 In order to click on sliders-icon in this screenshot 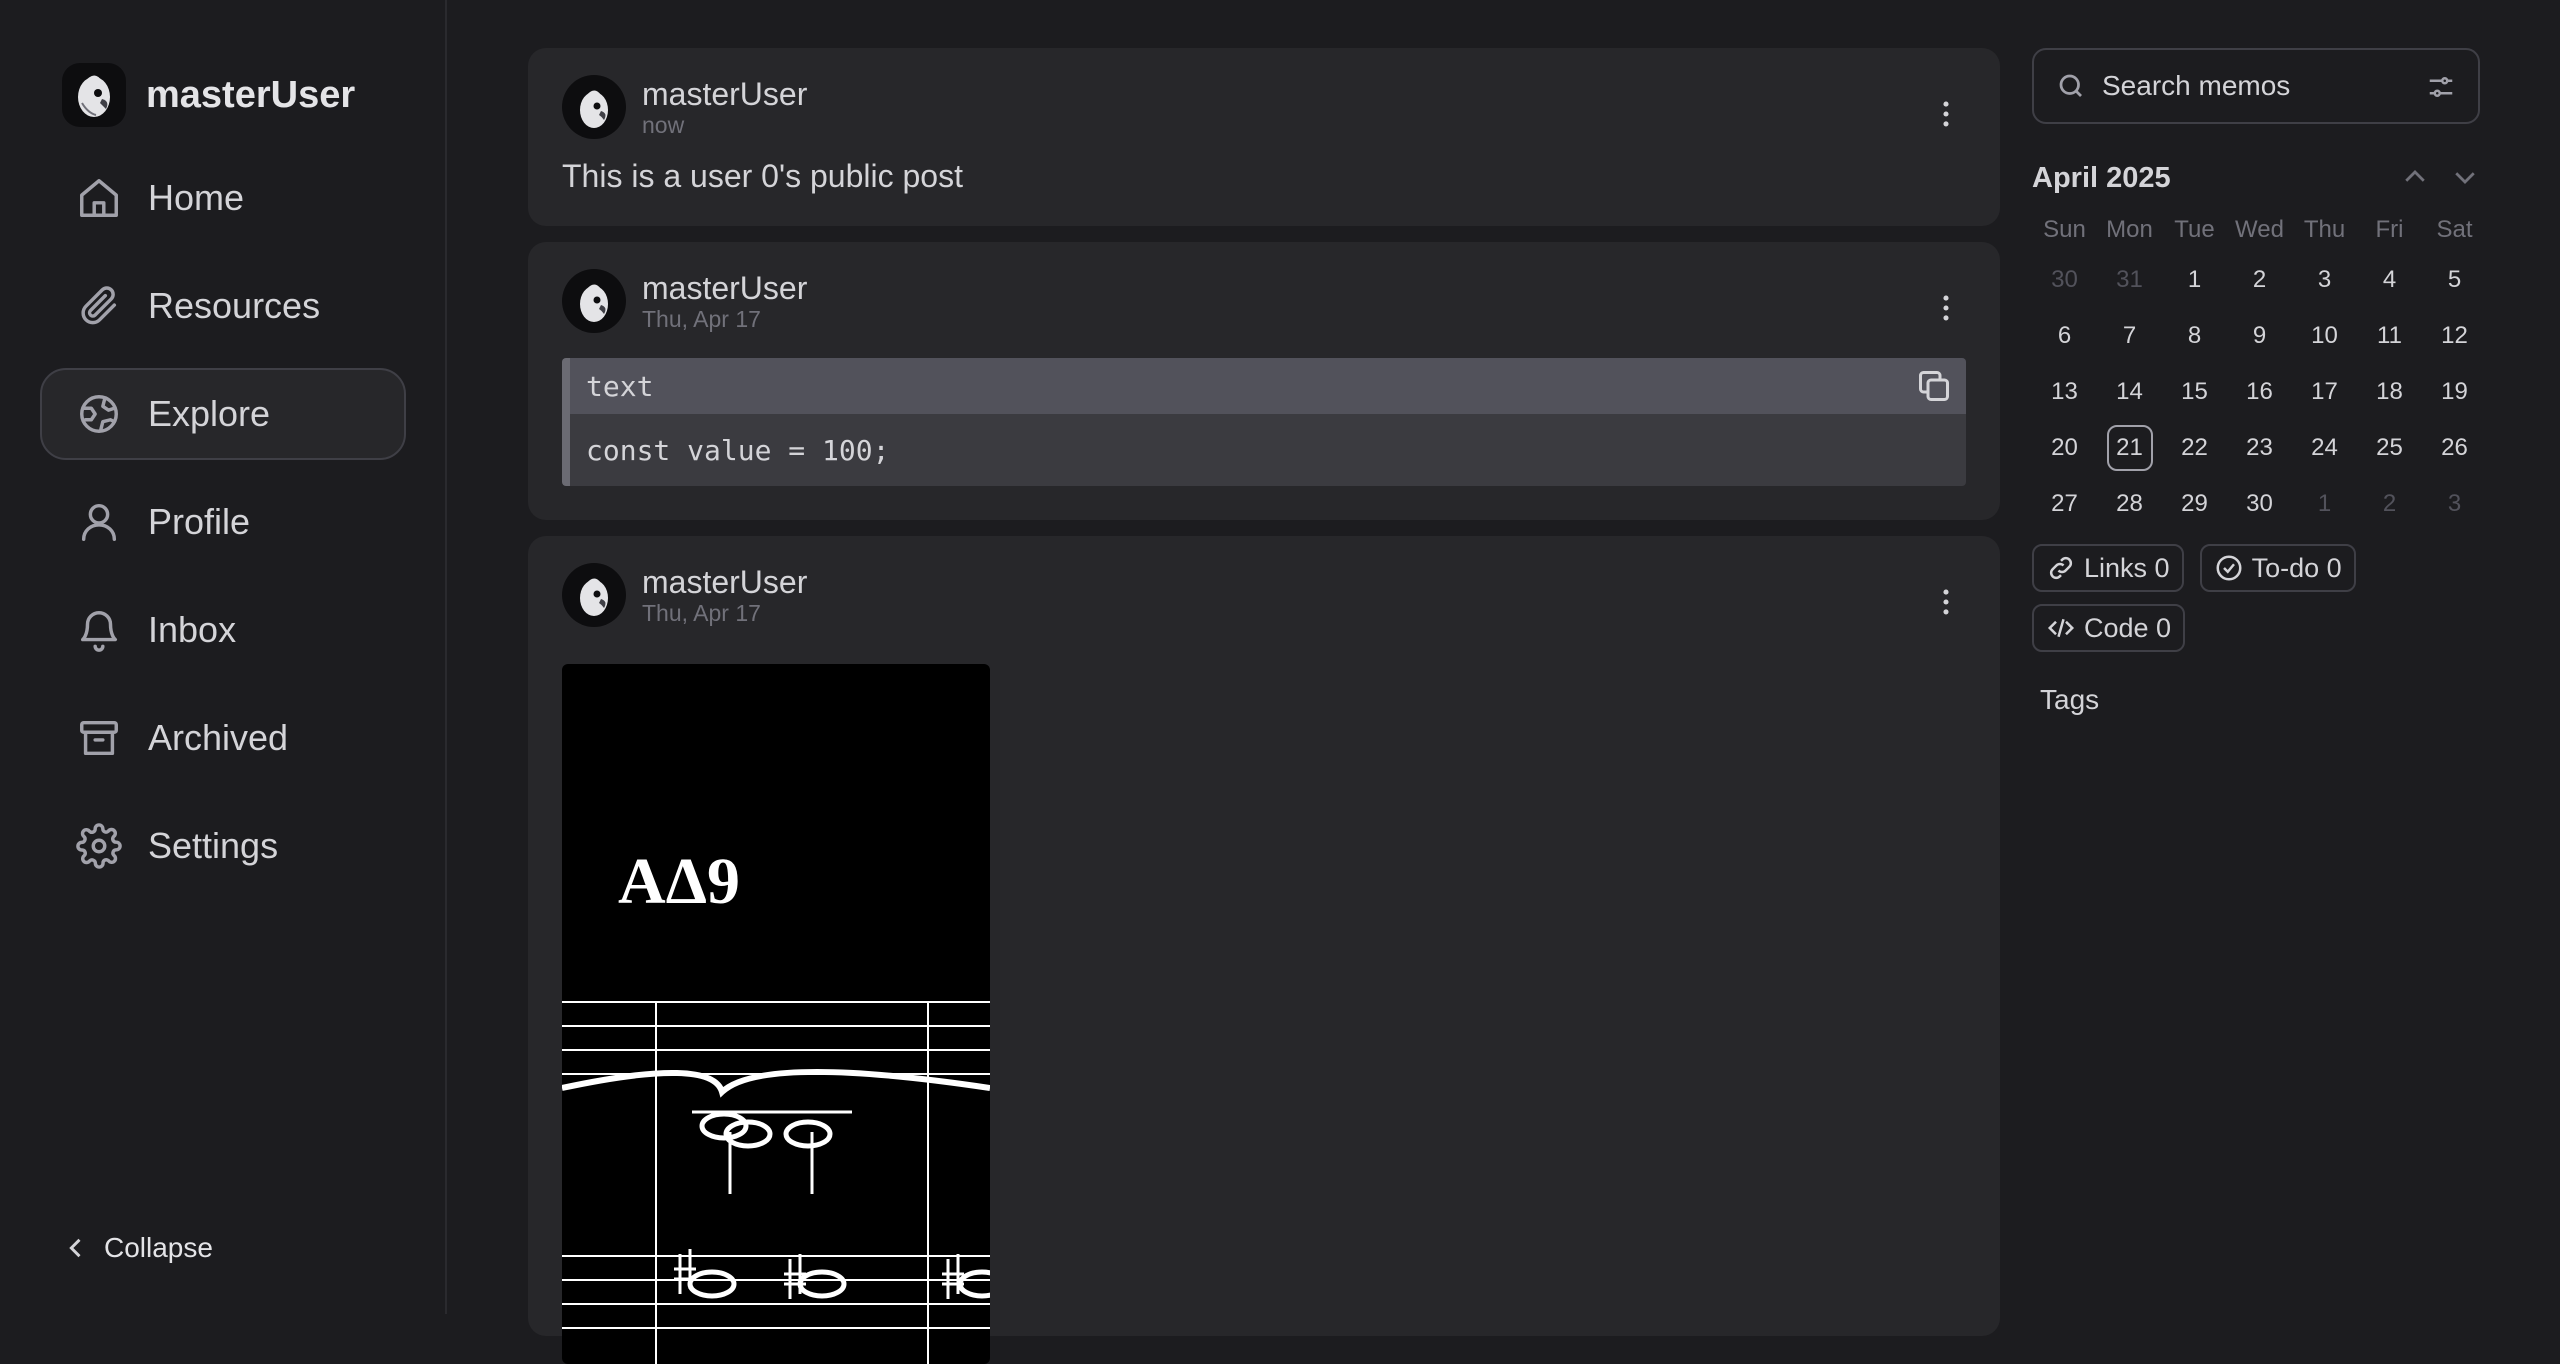, I will do `click(2441, 87)`.